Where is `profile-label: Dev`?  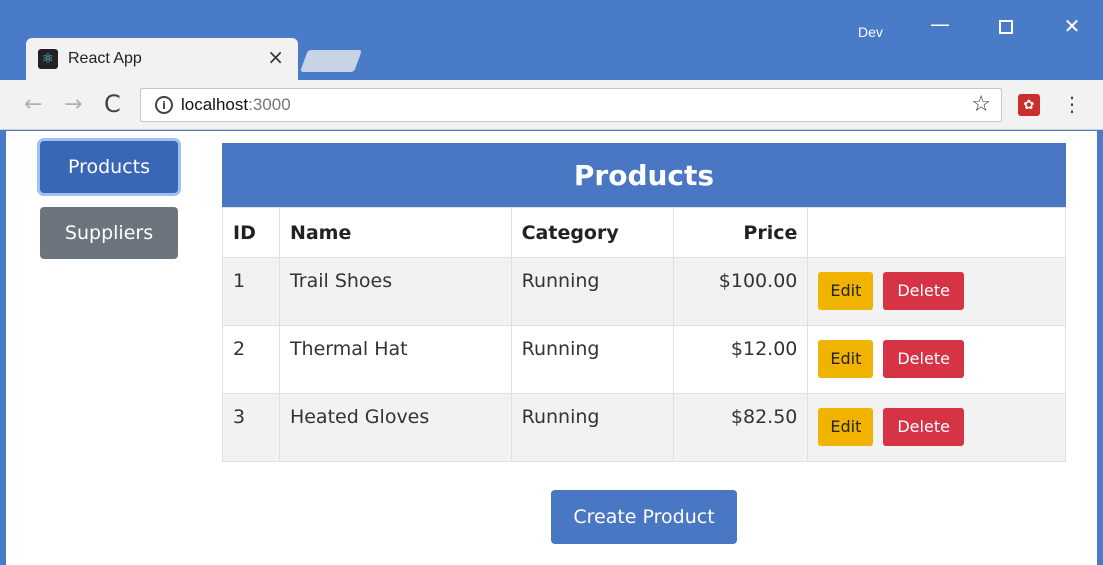
profile-label: Dev is located at coordinates (870, 32).